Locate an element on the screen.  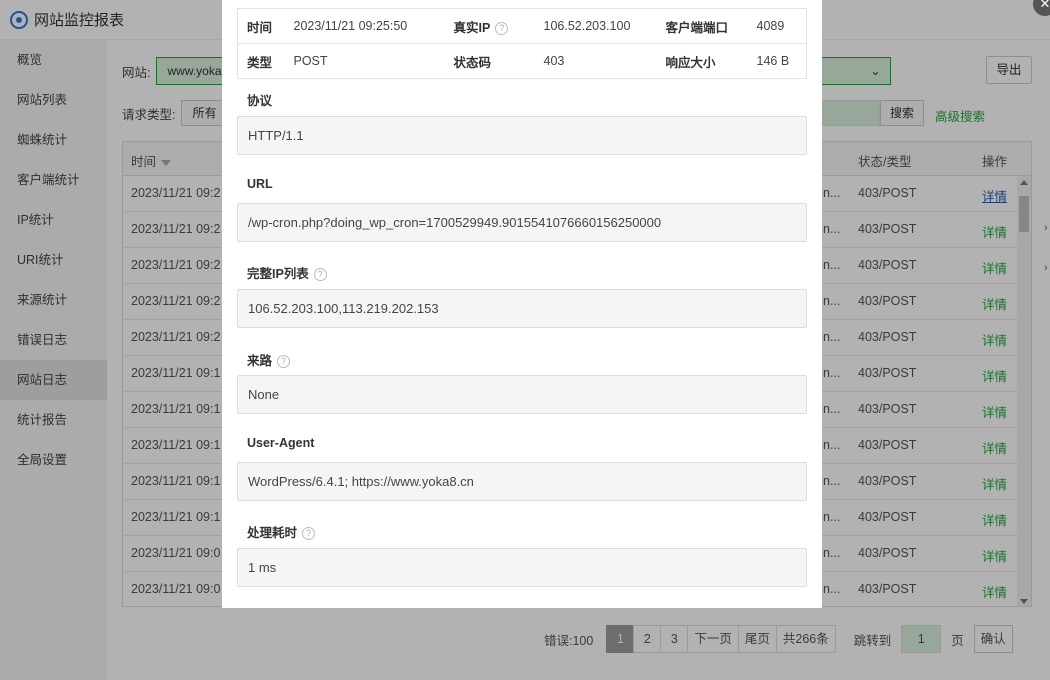
type-label: 类型 is located at coordinates (261, 61).